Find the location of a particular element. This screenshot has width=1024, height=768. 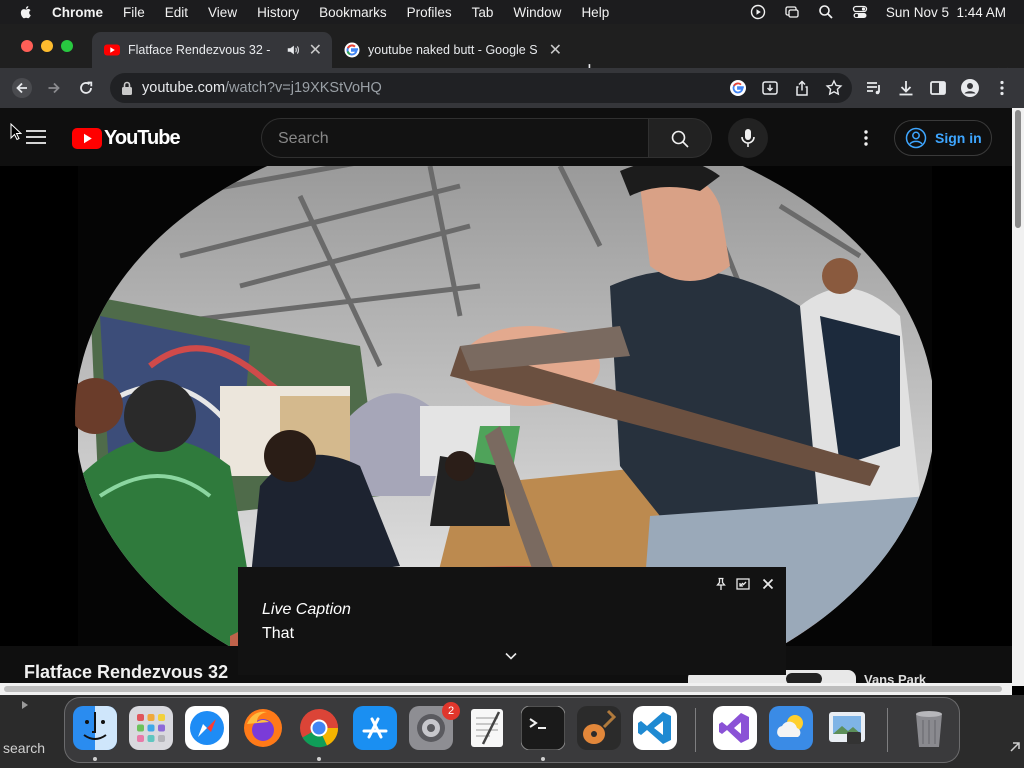

live-caption-title: Live Caption is located at coordinates (306, 609).